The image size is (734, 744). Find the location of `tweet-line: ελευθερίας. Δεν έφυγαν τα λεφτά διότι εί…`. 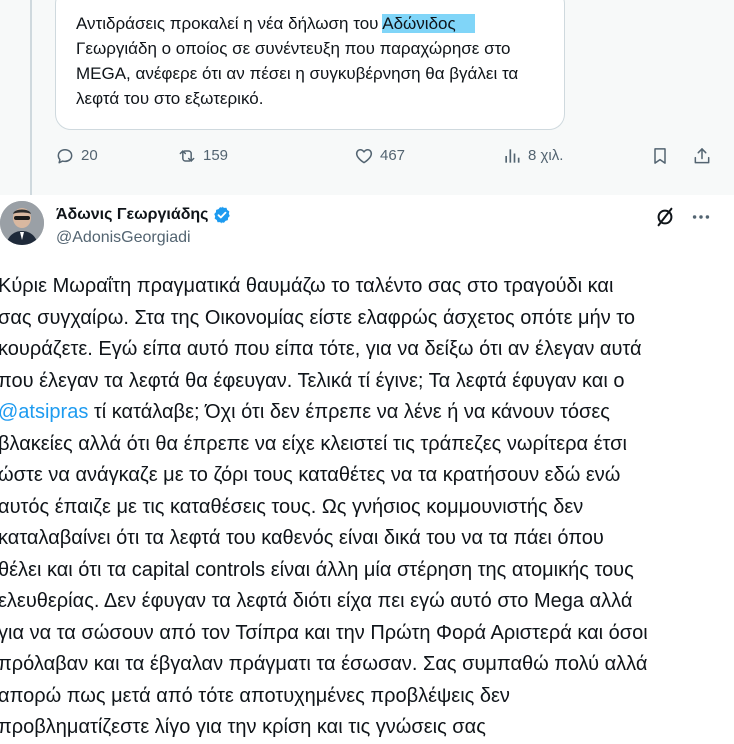

tweet-line: ελευθερίας. Δεν έφυγαν τα λεφτά διότι εί… is located at coordinates (316, 601).